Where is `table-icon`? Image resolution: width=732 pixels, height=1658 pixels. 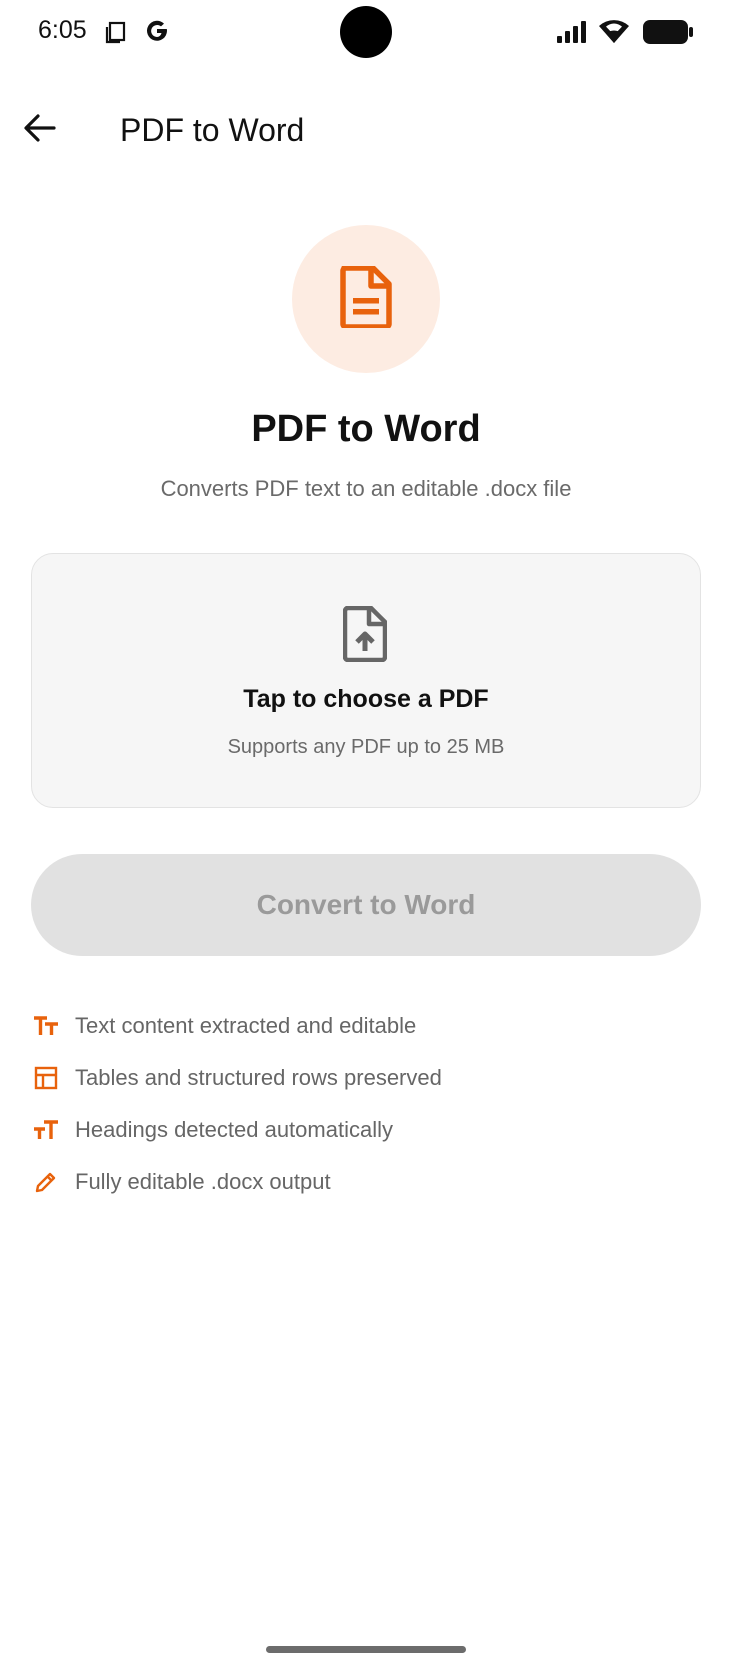
table-icon is located at coordinates (46, 1078).